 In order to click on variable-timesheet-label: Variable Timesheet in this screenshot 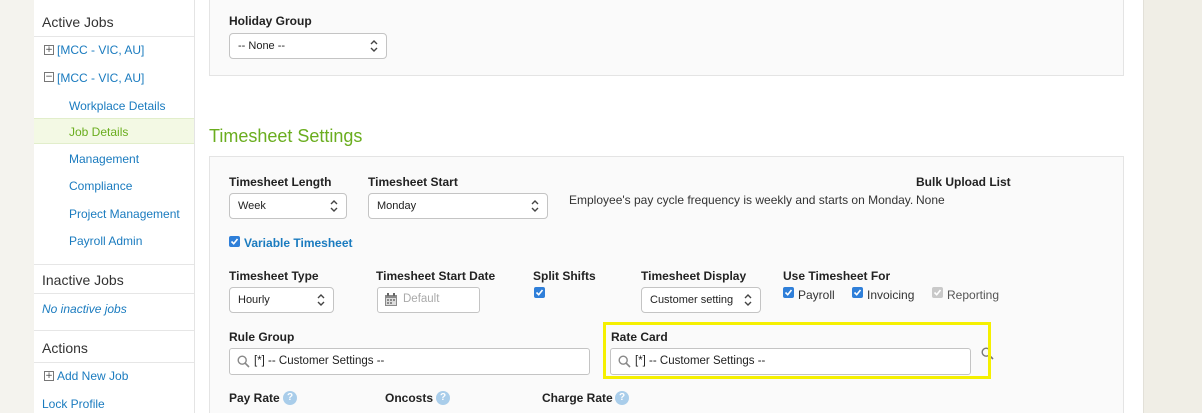, I will do `click(298, 243)`.